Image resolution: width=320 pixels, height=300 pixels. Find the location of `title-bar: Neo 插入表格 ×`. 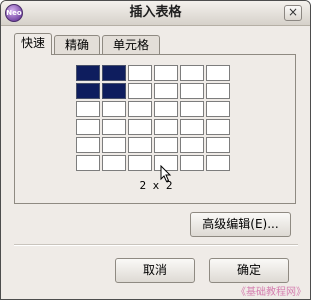

title-bar: Neo 插入表格 × is located at coordinates (155, 13).